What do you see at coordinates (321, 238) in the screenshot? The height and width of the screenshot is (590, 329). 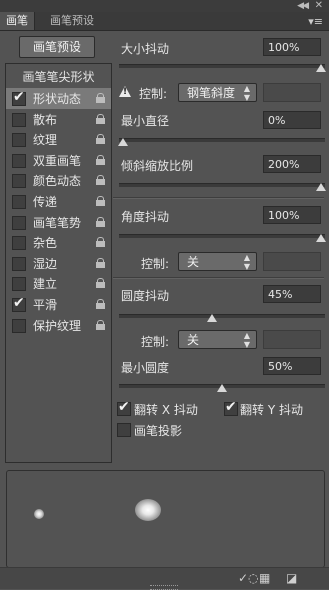 I see `angle-jitter-thumb` at bounding box center [321, 238].